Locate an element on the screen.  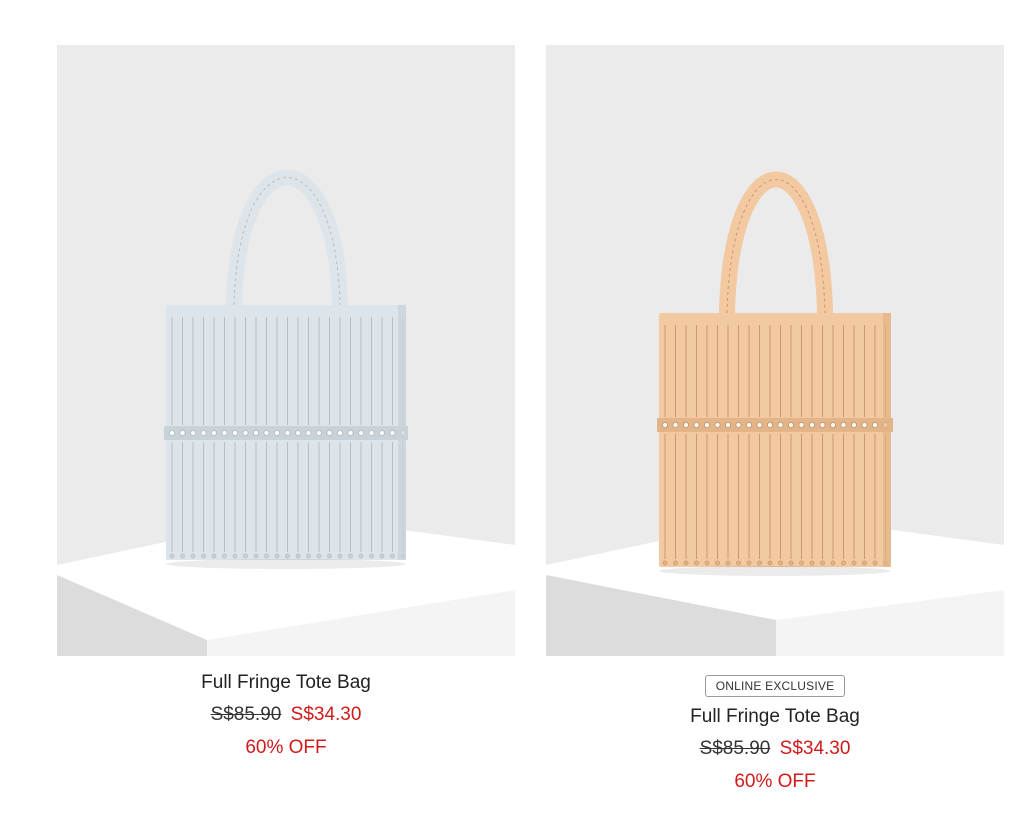
online-exclusive-badge: ONLINE EXCLUSIVE is located at coordinates (775, 686).